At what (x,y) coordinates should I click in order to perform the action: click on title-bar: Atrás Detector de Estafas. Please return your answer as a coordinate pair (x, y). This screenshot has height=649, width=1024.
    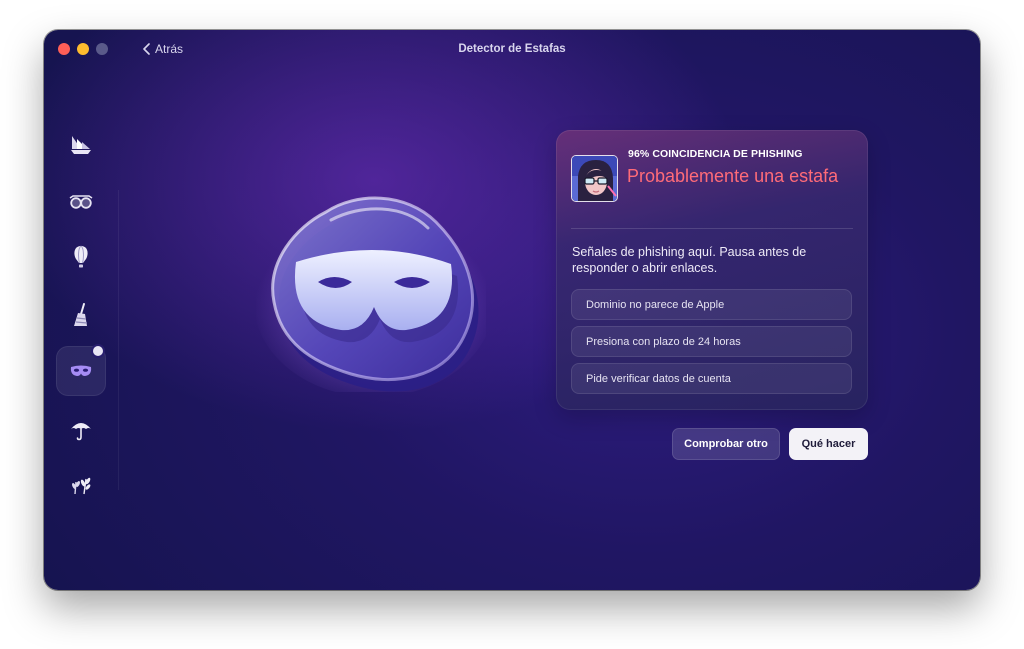
    Looking at the image, I should click on (512, 49).